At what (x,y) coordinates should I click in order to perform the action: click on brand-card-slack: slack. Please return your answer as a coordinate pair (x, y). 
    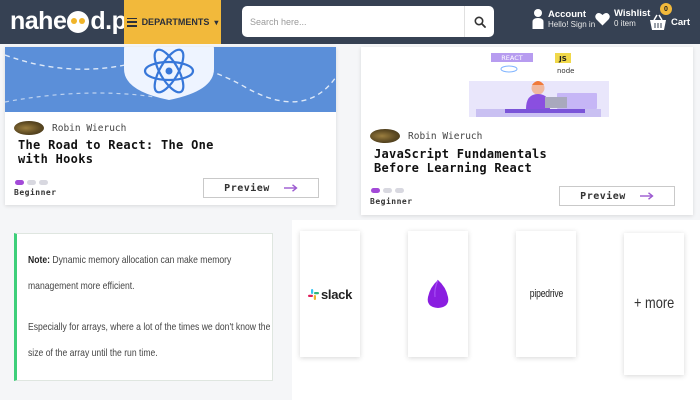
    Looking at the image, I should click on (330, 294).